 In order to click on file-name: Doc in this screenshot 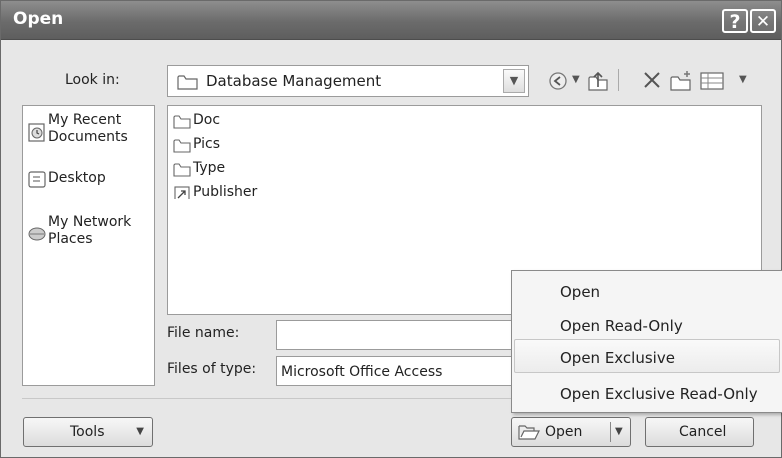, I will do `click(207, 120)`.